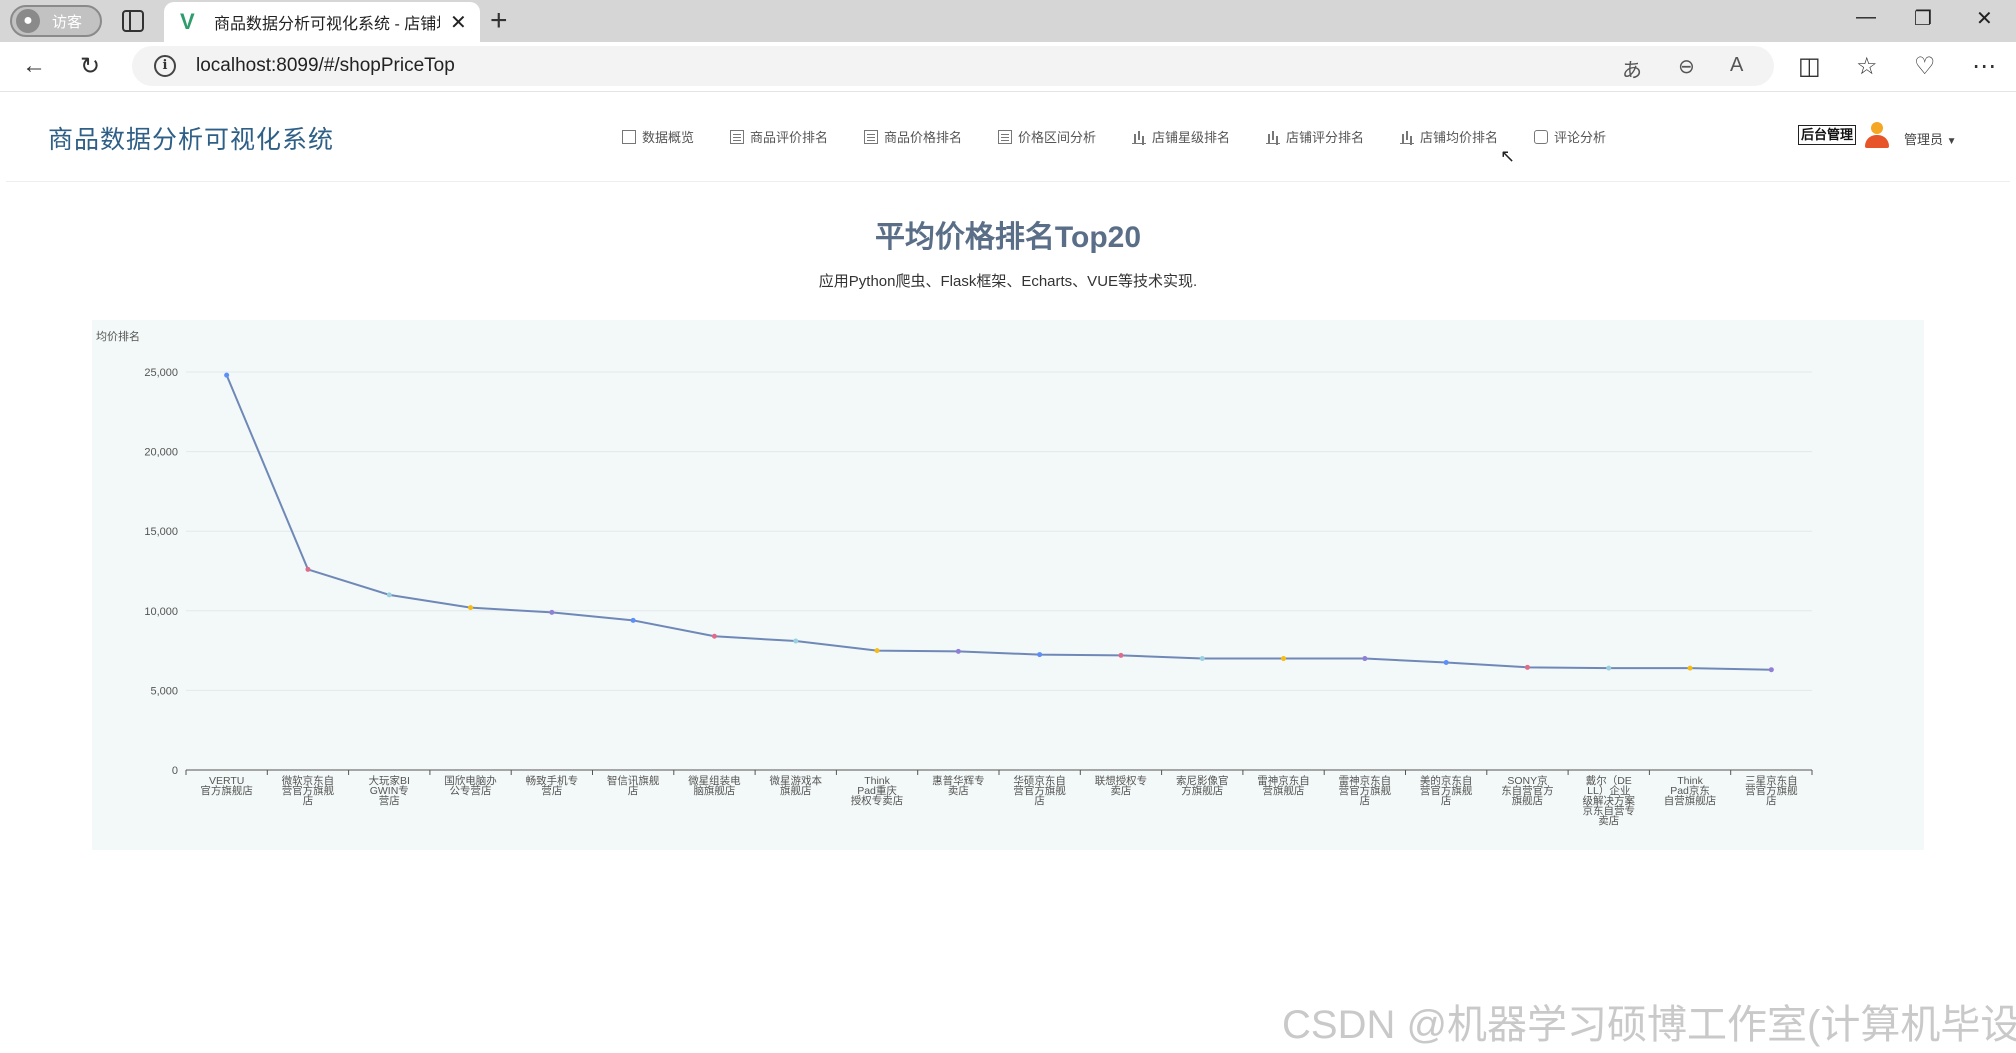  Describe the element at coordinates (796, 785) in the screenshot. I see `x-tick-label: 微星游戏本旗舰店` at that location.